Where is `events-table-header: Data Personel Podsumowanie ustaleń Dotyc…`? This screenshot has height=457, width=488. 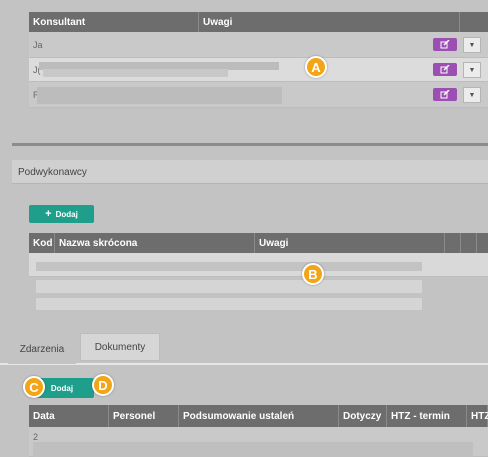
events-table-header: Data Personel Podsumowanie ustaleń Dotyc… is located at coordinates (258, 416).